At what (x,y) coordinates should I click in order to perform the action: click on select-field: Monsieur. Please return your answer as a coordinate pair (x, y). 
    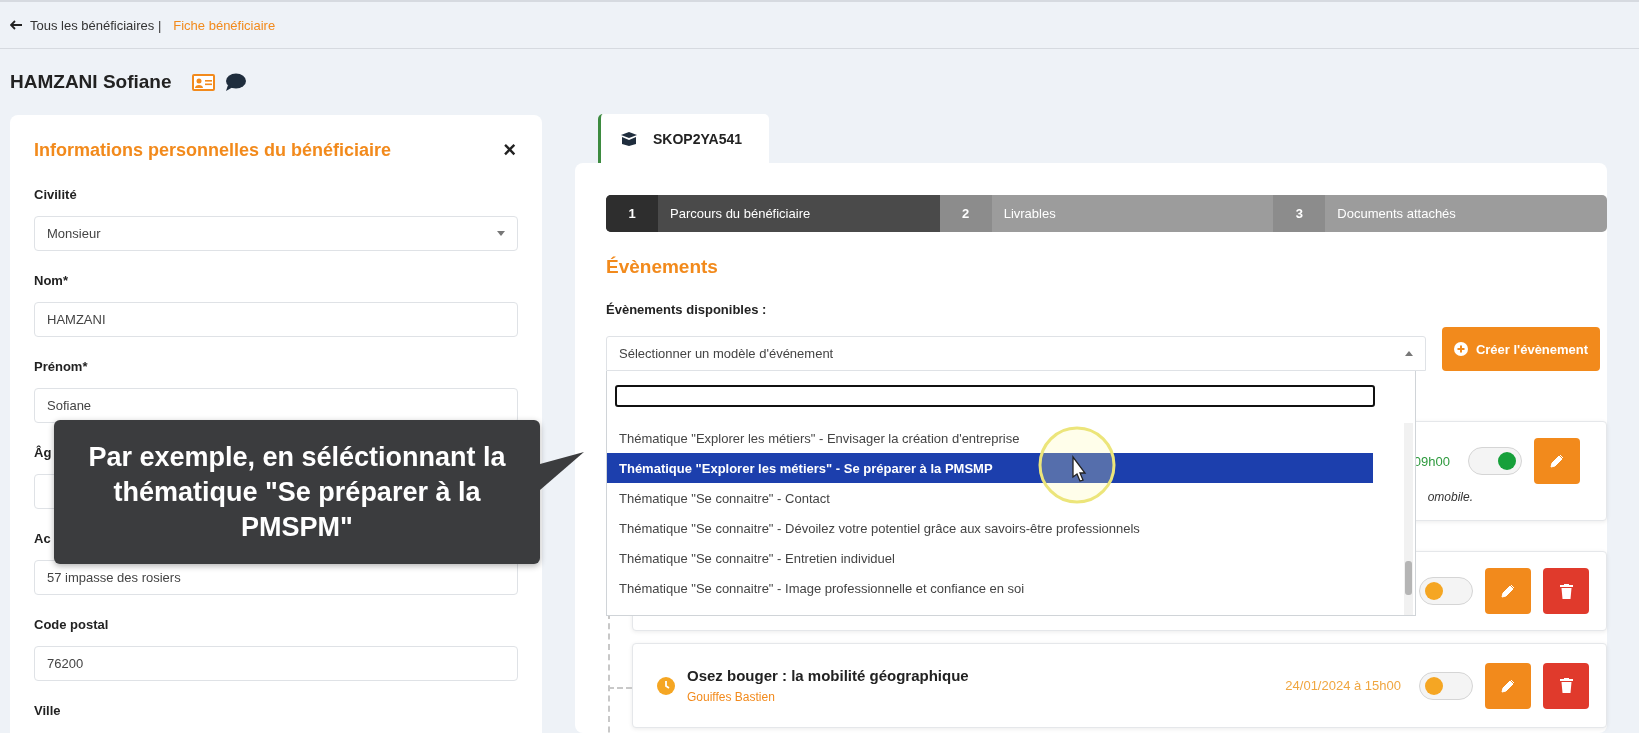
    Looking at the image, I should click on (276, 233).